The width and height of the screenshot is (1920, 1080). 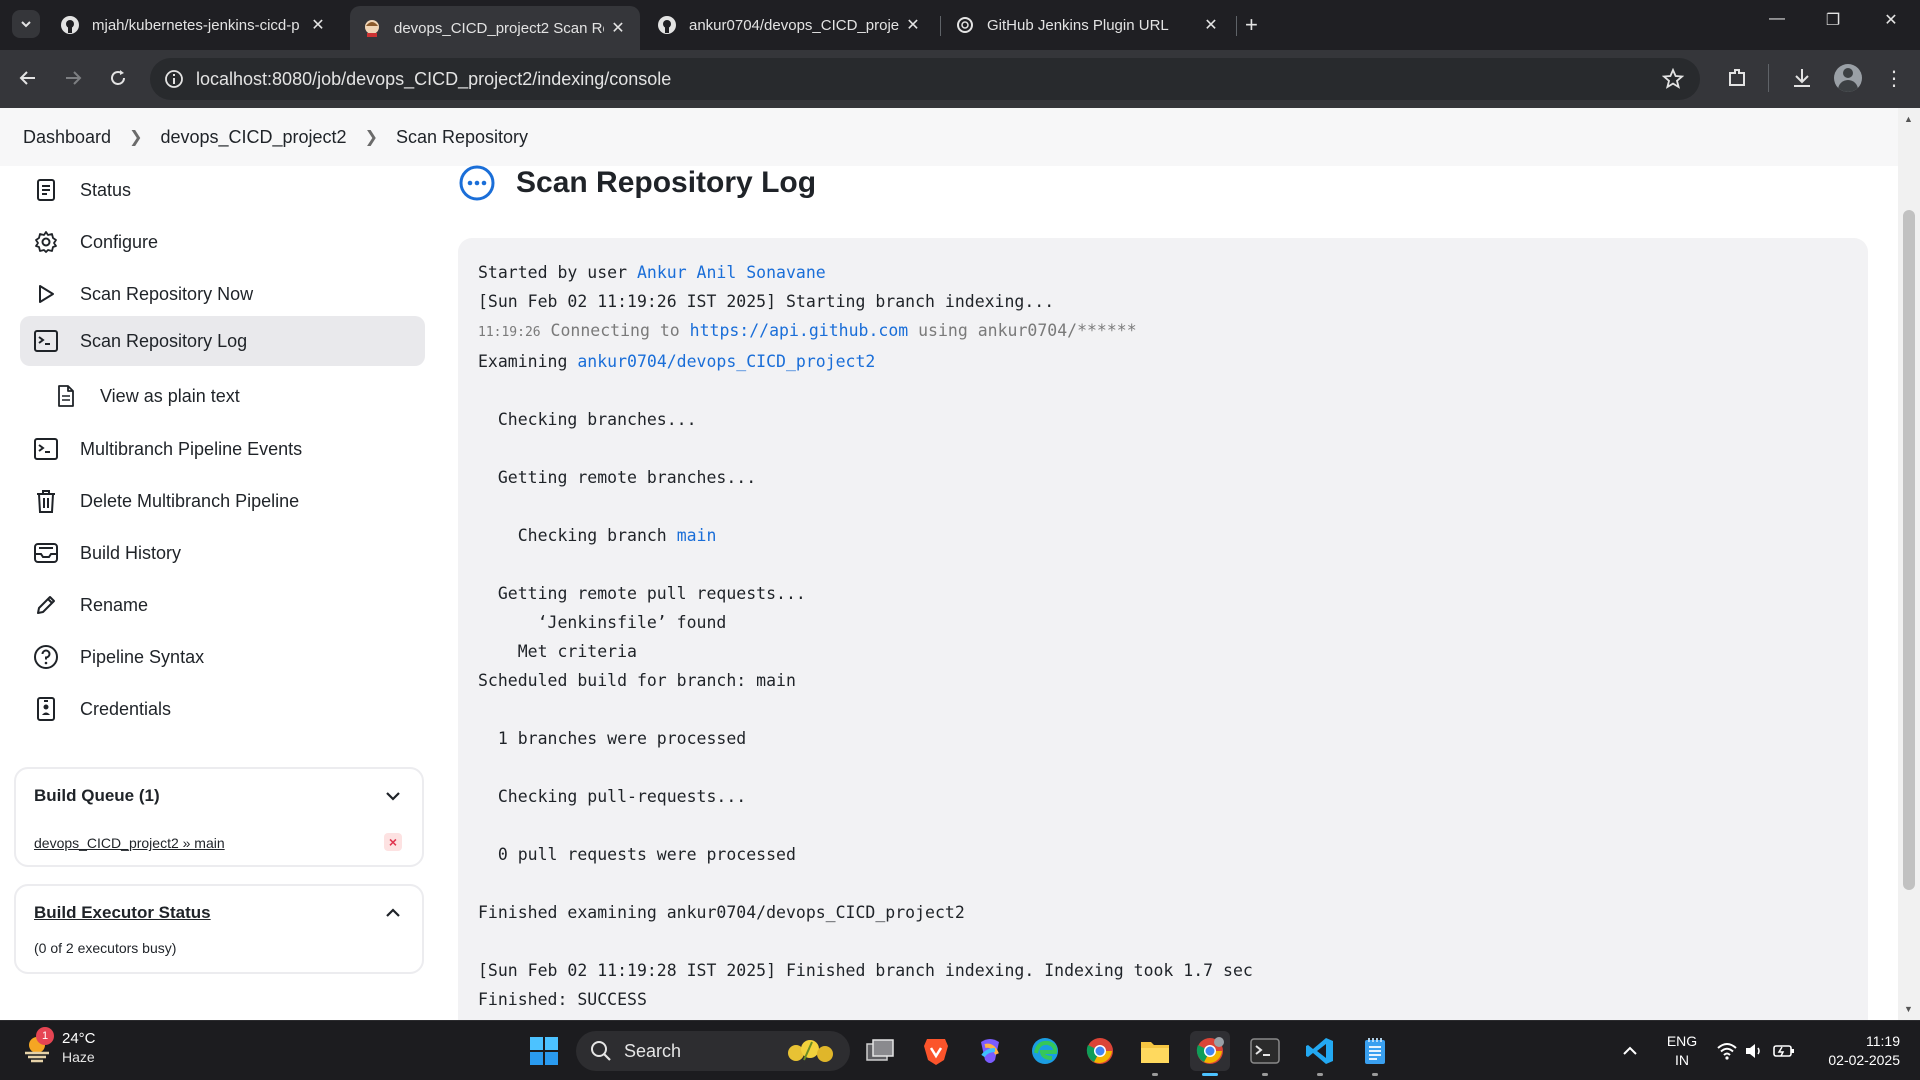 I want to click on sidebar-item-label: Status, so click(x=106, y=189).